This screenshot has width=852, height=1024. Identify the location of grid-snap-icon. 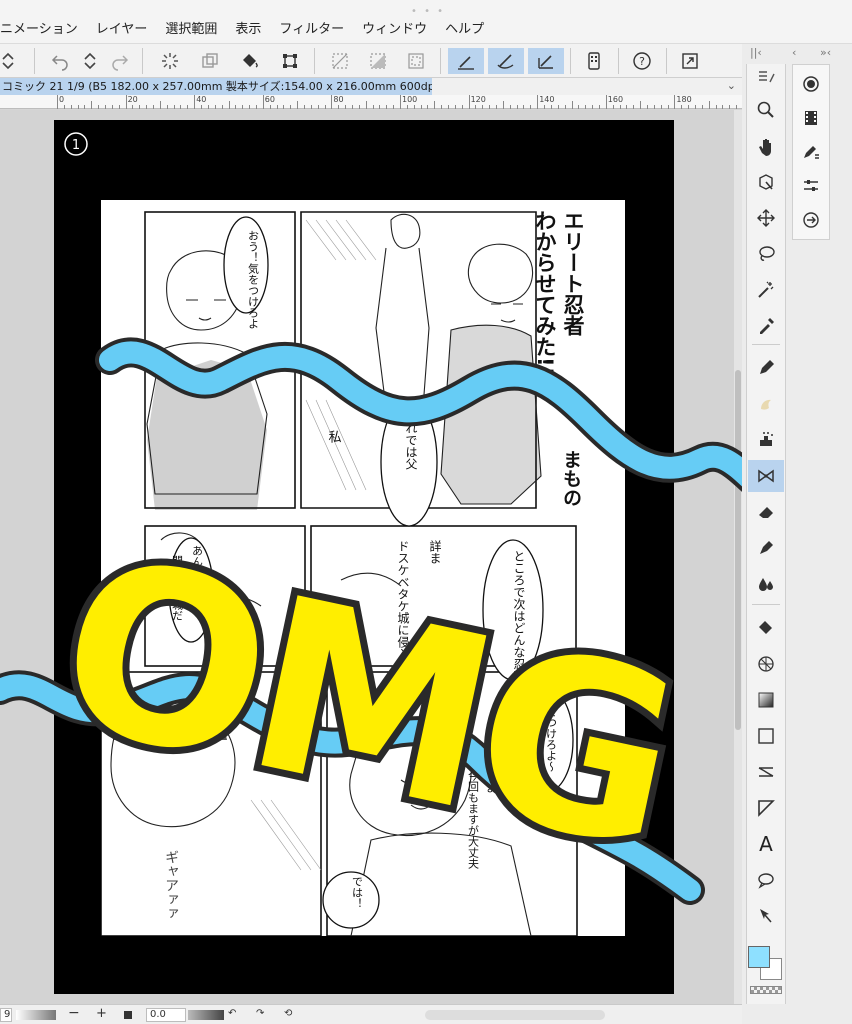
(546, 61).